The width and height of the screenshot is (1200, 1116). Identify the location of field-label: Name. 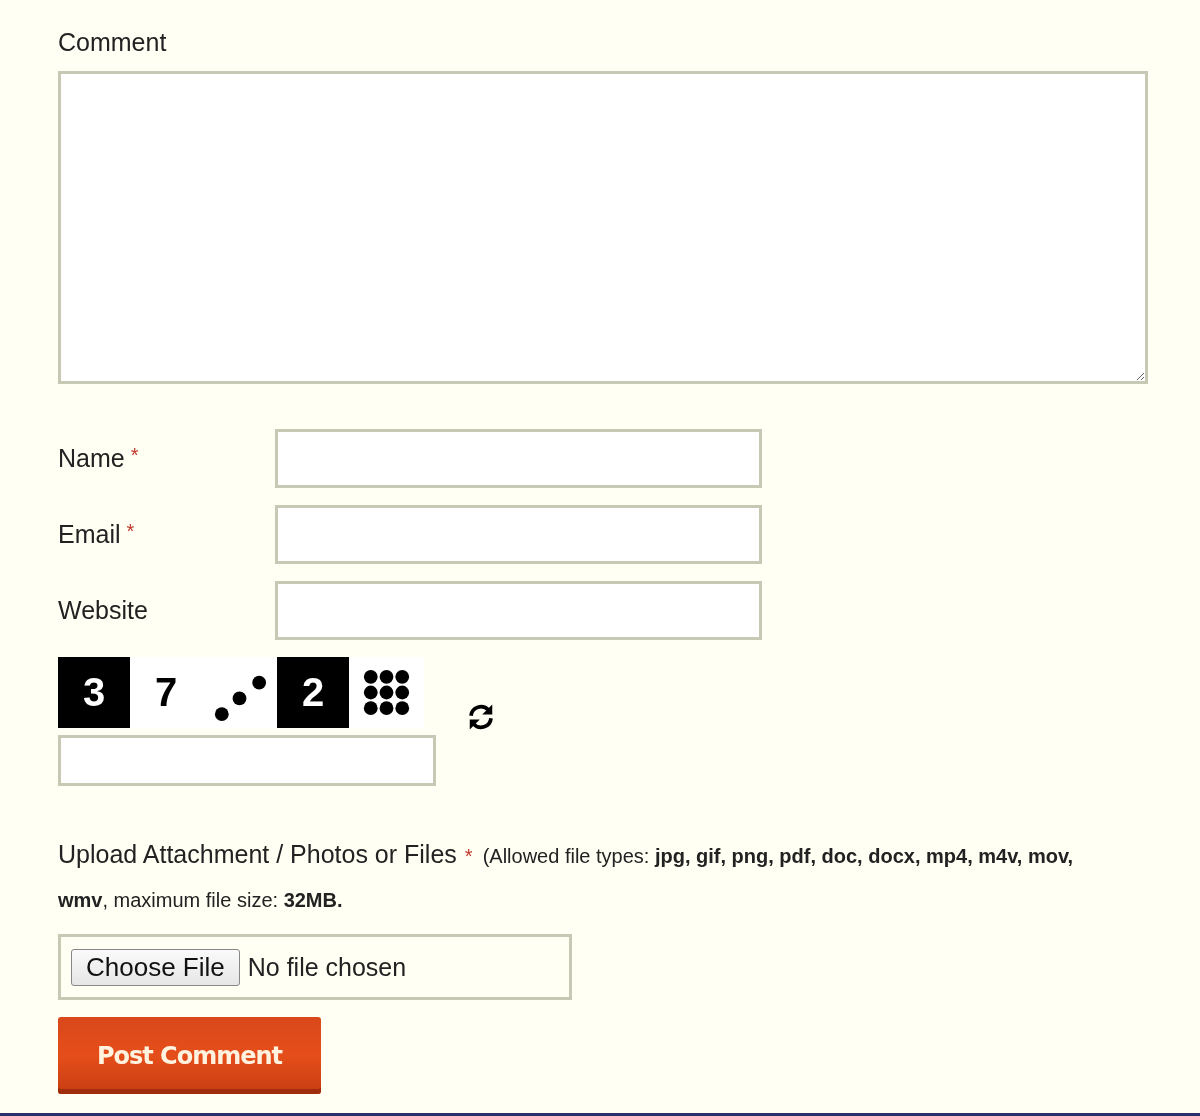
(91, 458).